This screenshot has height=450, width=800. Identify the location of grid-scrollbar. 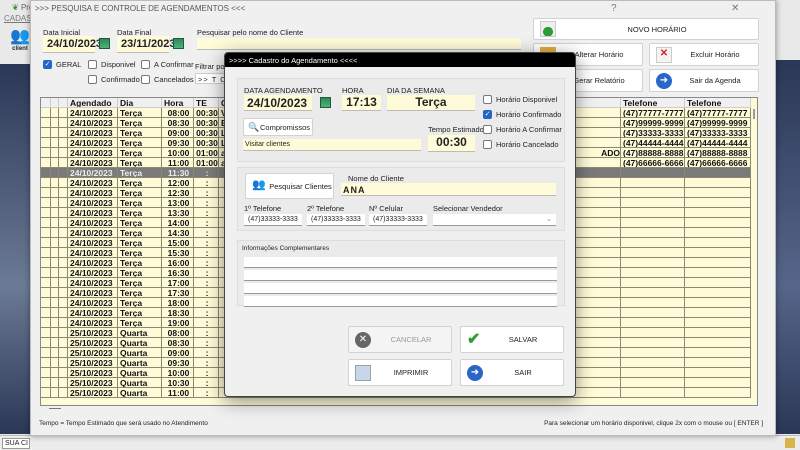
(754, 114).